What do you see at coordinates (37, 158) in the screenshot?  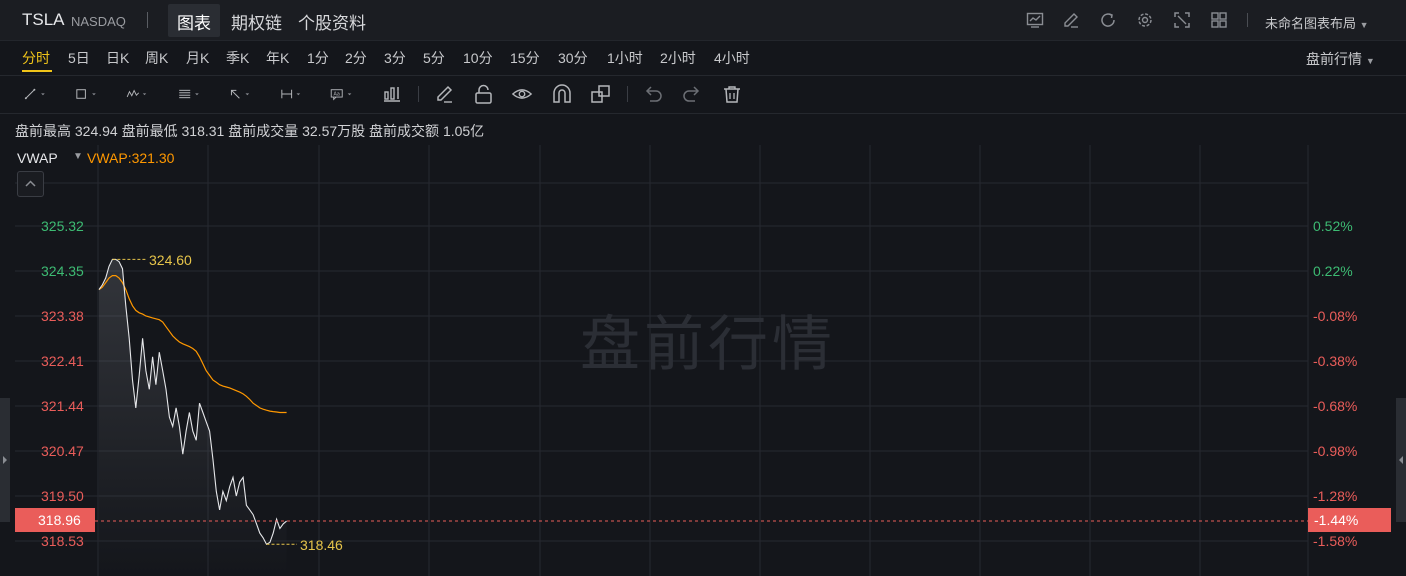 I see `indicator-name: VWAP` at bounding box center [37, 158].